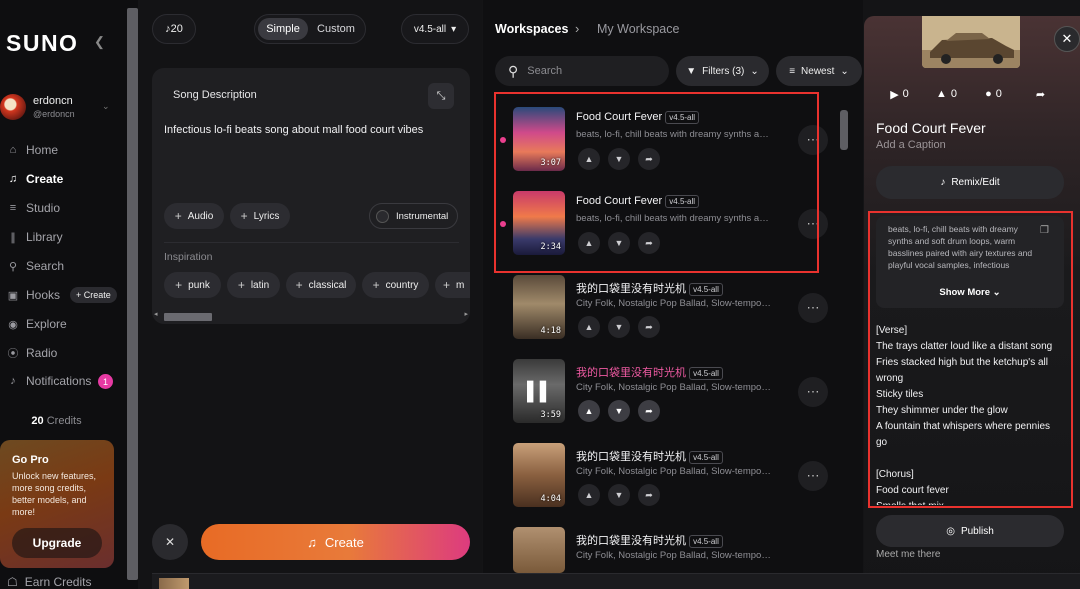  Describe the element at coordinates (132, 294) in the screenshot. I see `sidebar-scrollbar` at that location.